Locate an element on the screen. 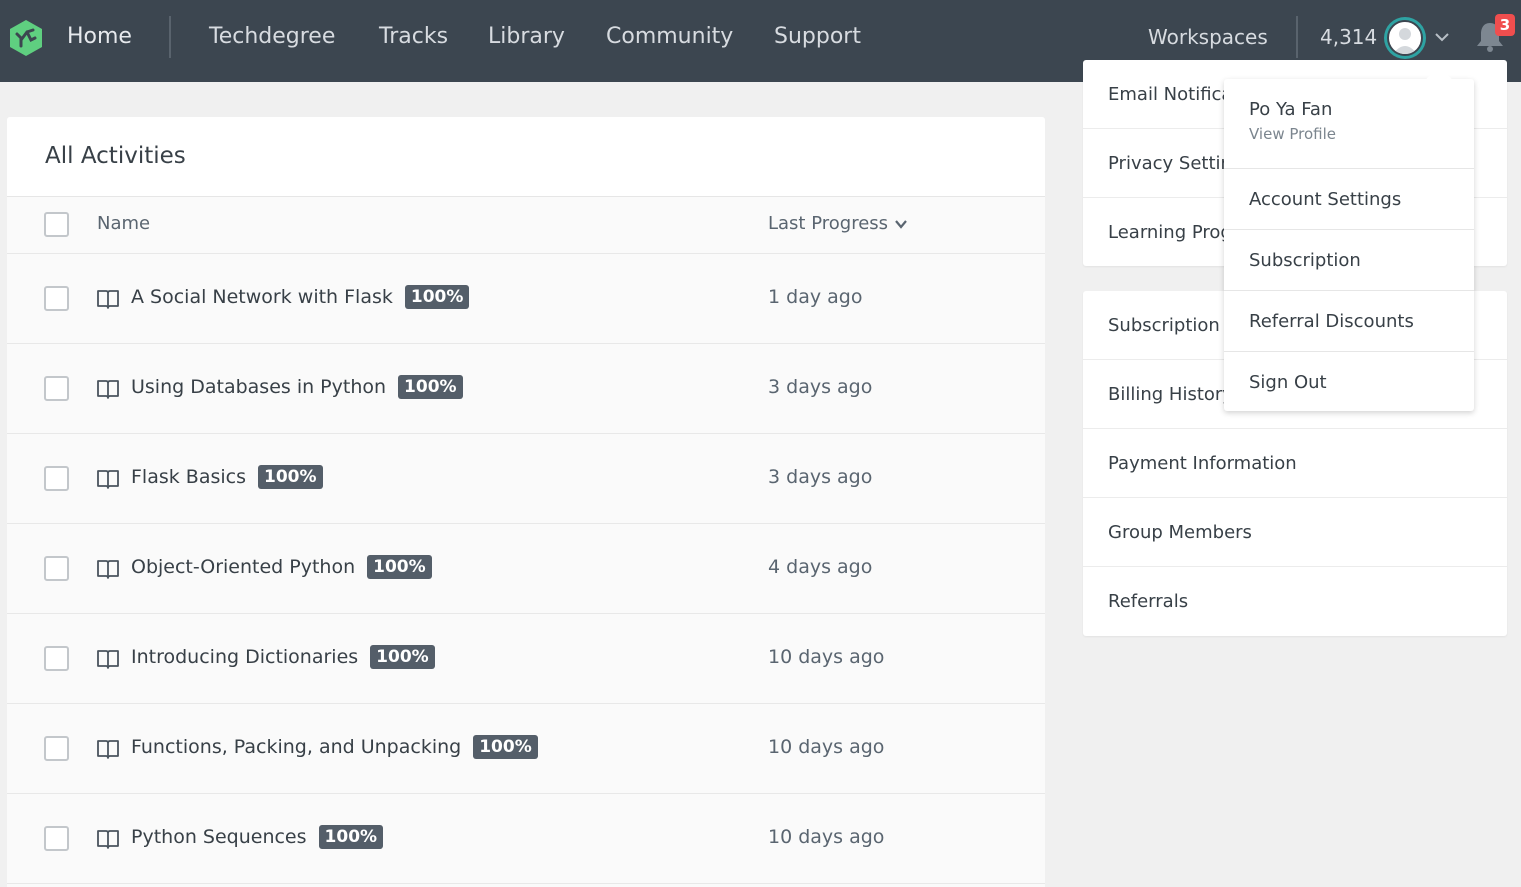 The width and height of the screenshot is (1521, 887). avatar-user-icon is located at coordinates (1405, 38).